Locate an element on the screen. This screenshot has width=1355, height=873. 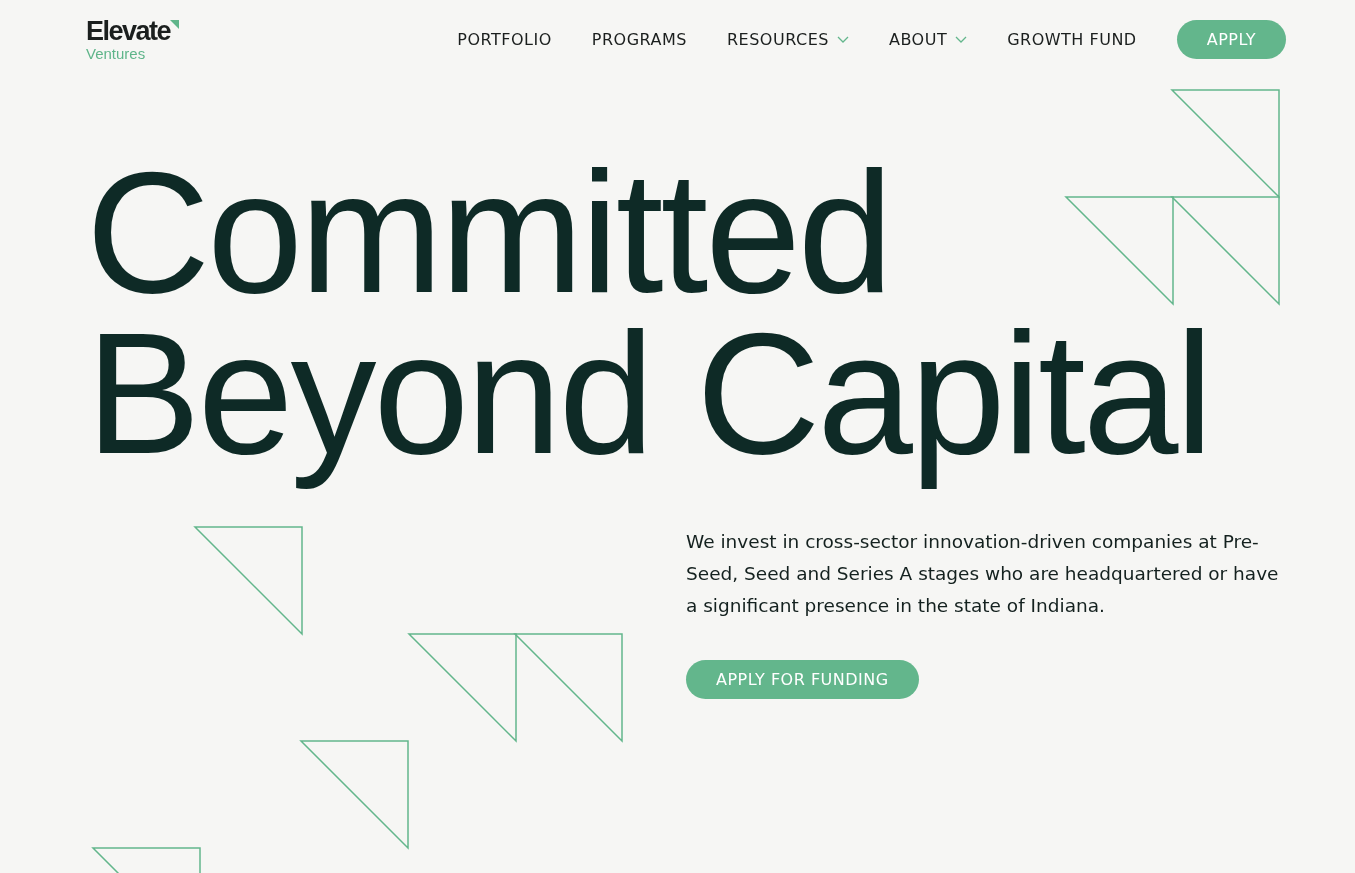
logo-triangle-icon is located at coordinates (175, 24).